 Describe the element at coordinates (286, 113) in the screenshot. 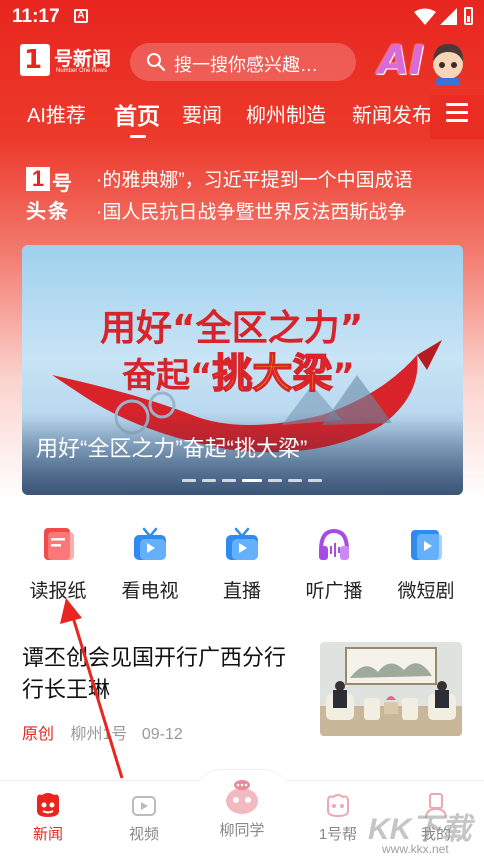

I see `tab-liuzhou-made: 柳州制造` at that location.